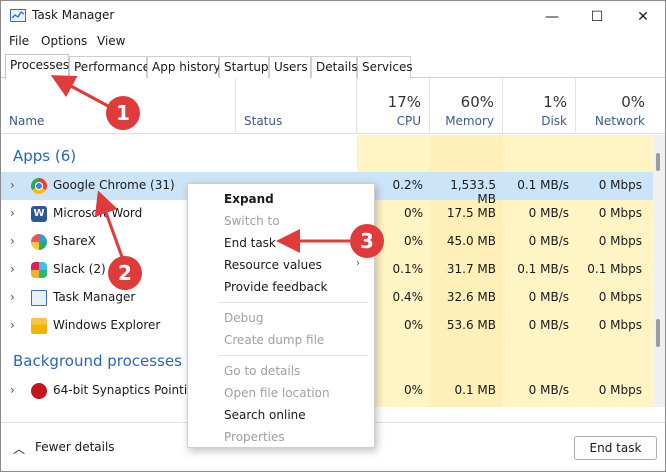 The width and height of the screenshot is (666, 472). What do you see at coordinates (658, 333) in the screenshot?
I see `scrollbar-thumb-lower` at bounding box center [658, 333].